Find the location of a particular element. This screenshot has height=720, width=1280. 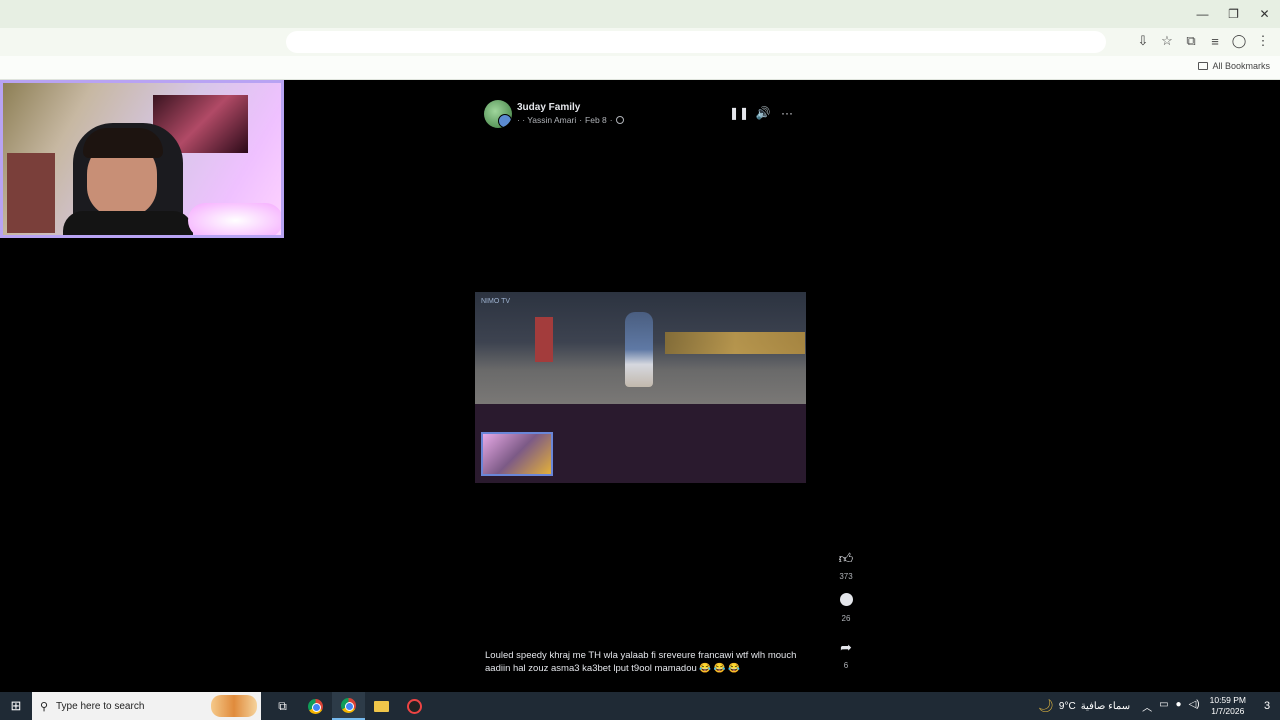

search-icon: ⚲ is located at coordinates (44, 706).